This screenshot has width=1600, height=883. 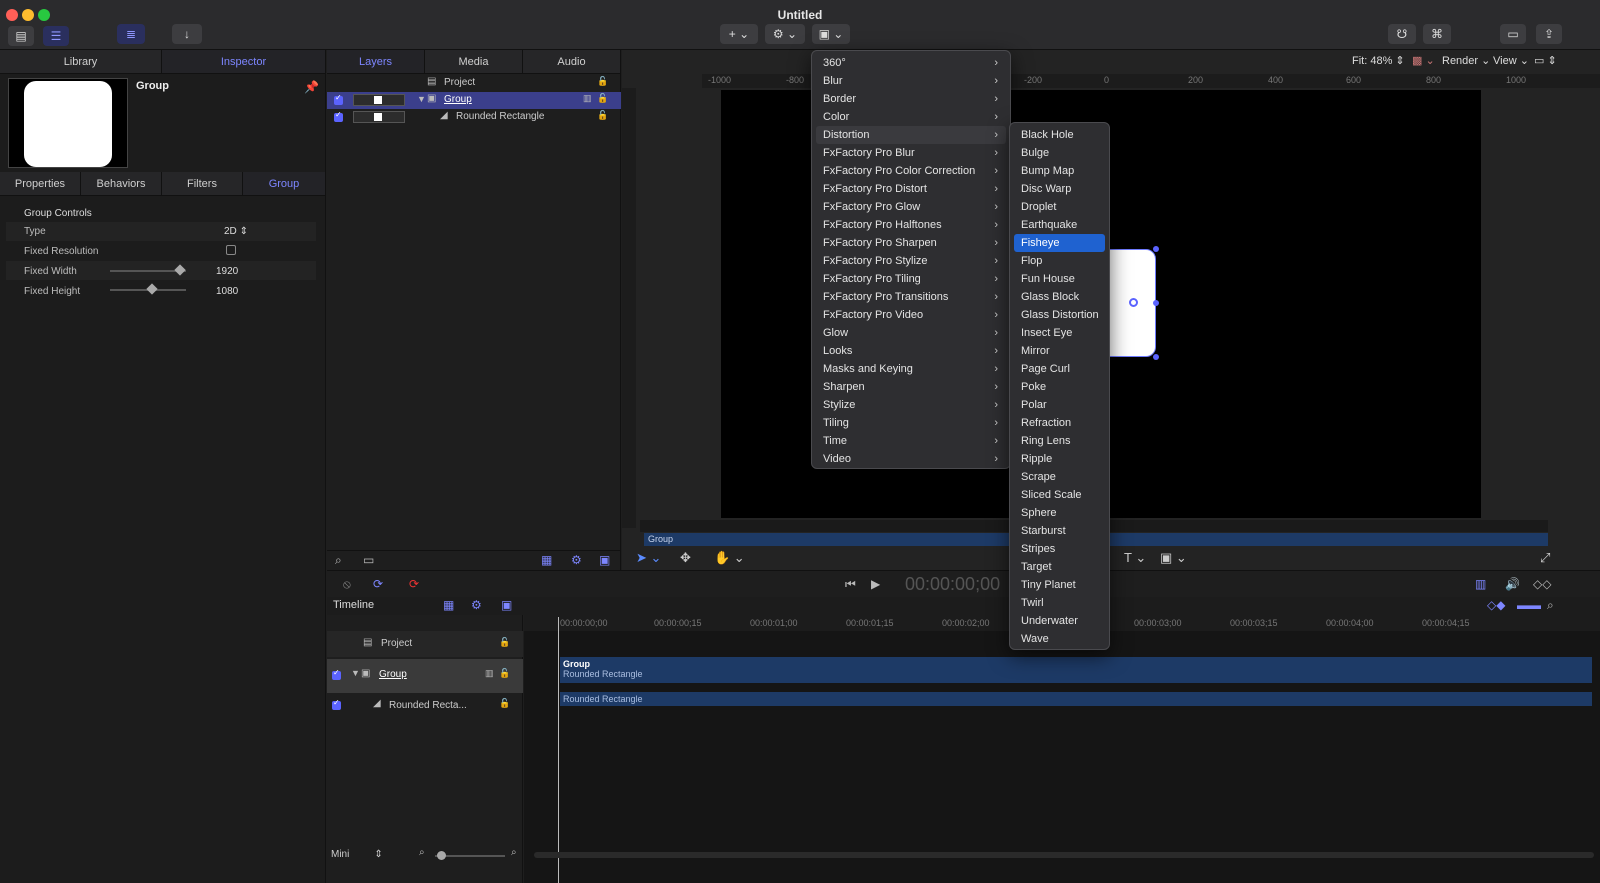 What do you see at coordinates (911, 243) in the screenshot?
I see `menu-item-fxfactory-pro-sharpen: FxFactory Pro Sharpen ›` at bounding box center [911, 243].